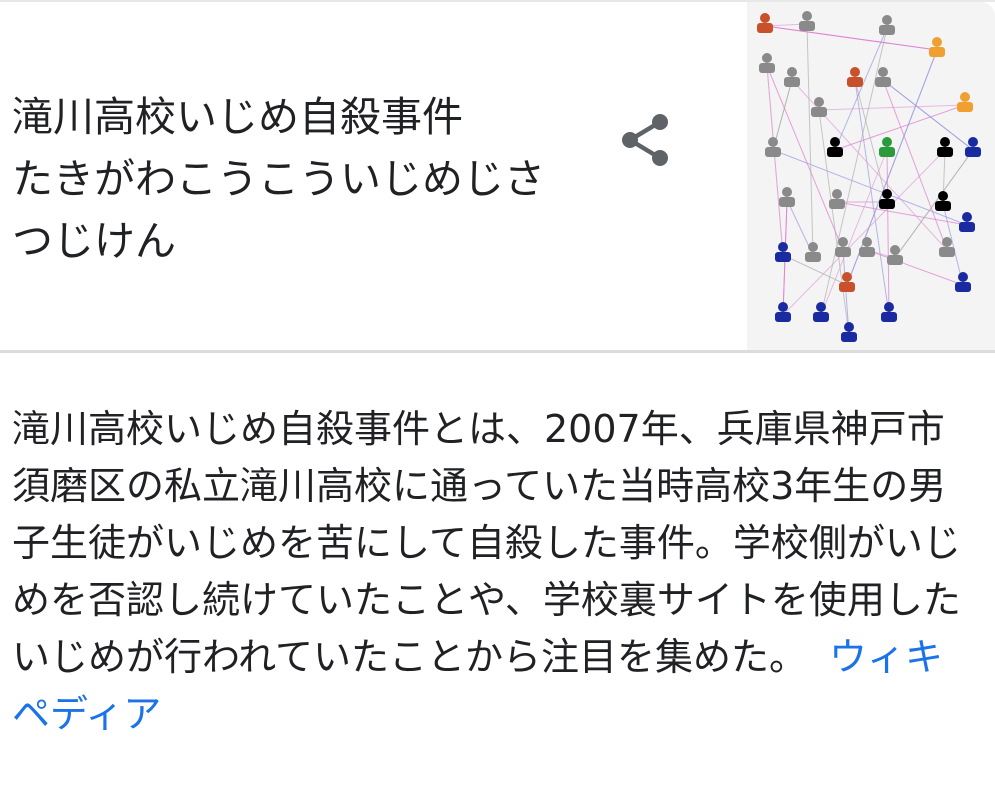 The height and width of the screenshot is (791, 995). I want to click on share-button, so click(646, 140).